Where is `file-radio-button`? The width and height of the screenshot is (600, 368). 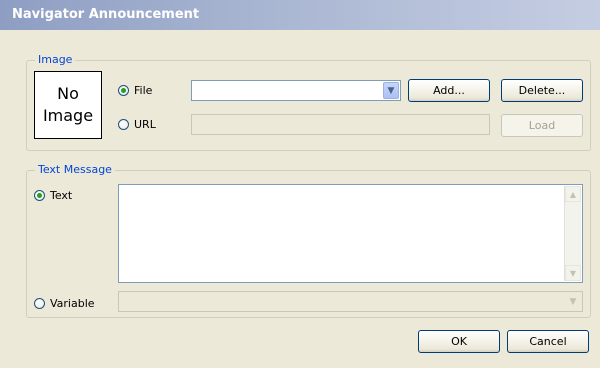 file-radio-button is located at coordinates (123, 90).